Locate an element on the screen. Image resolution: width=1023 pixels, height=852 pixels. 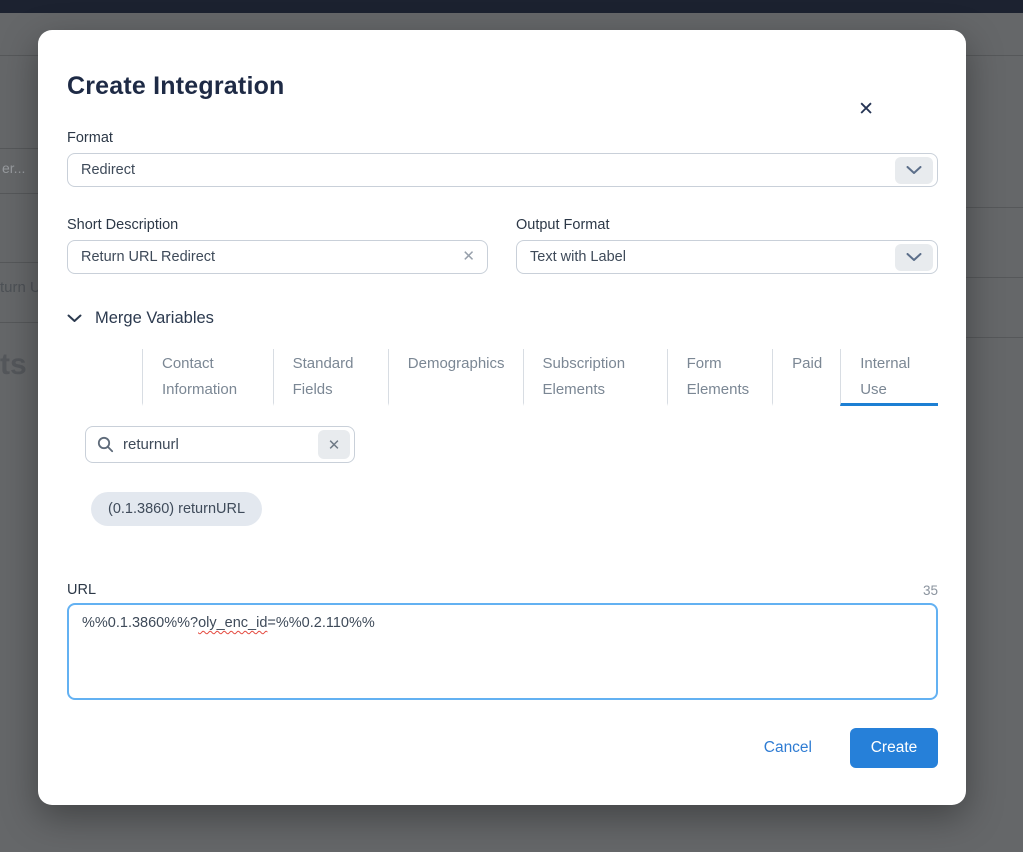
url-textarea: %%0.1.3860%%?oly_enc_id=%%0.2.110%% is located at coordinates (502, 651).